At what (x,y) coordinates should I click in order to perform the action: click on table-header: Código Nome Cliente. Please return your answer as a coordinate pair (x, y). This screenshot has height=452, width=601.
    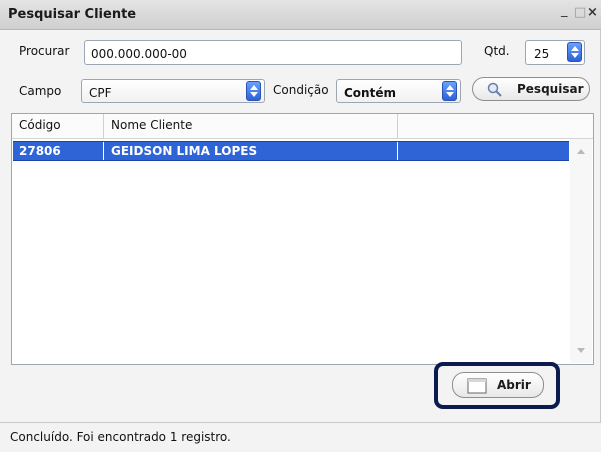
    Looking at the image, I should click on (302, 126).